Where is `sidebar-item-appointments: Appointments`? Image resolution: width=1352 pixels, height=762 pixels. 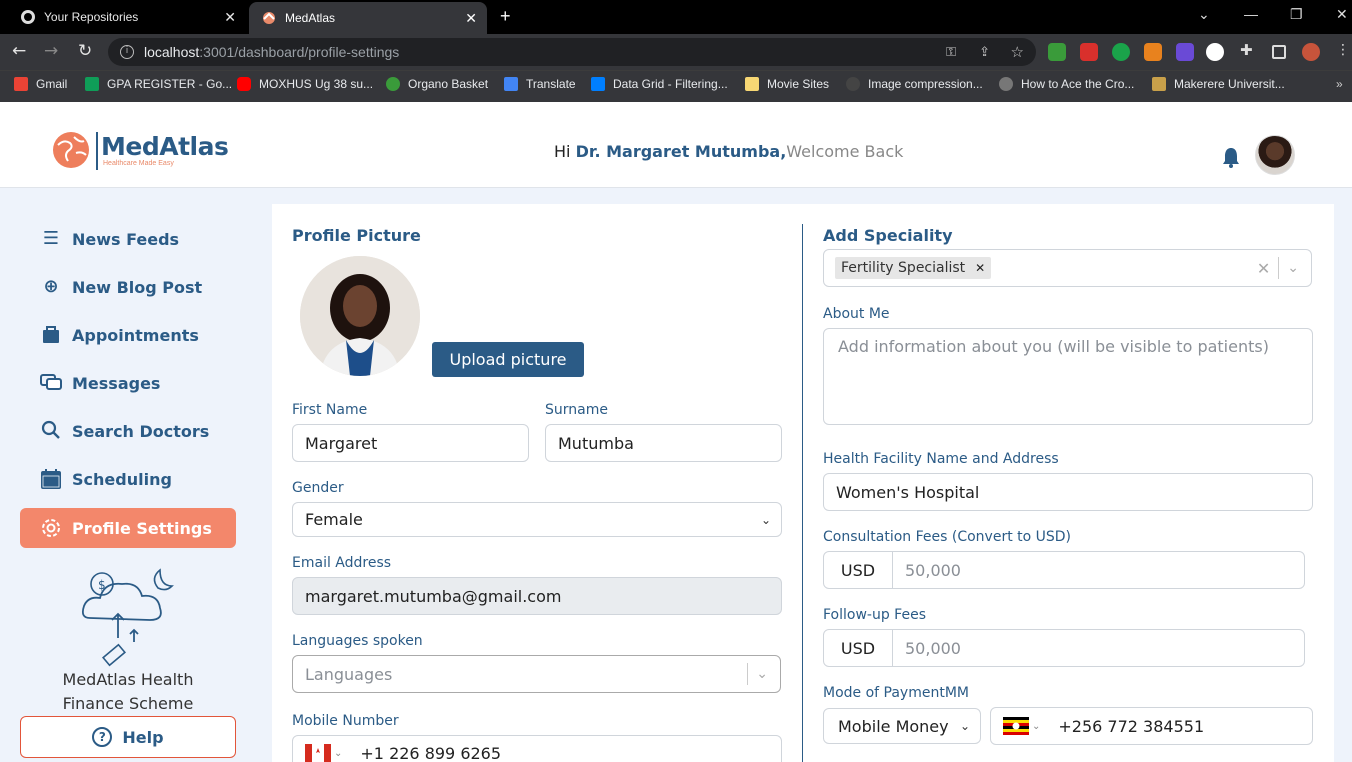
sidebar-item-appointments: Appointments is located at coordinates (128, 335).